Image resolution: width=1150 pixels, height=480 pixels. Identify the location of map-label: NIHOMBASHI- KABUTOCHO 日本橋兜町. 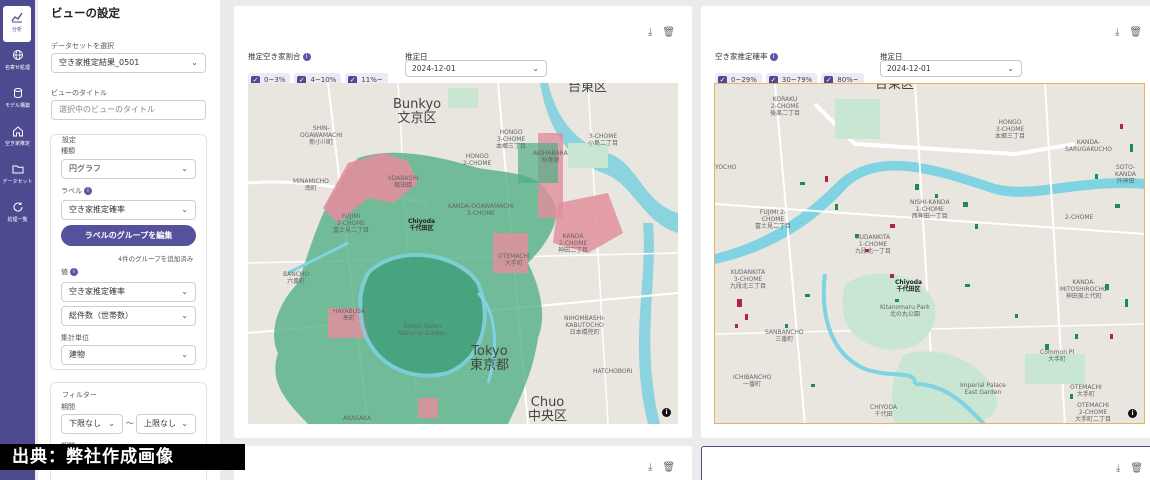
(585, 325).